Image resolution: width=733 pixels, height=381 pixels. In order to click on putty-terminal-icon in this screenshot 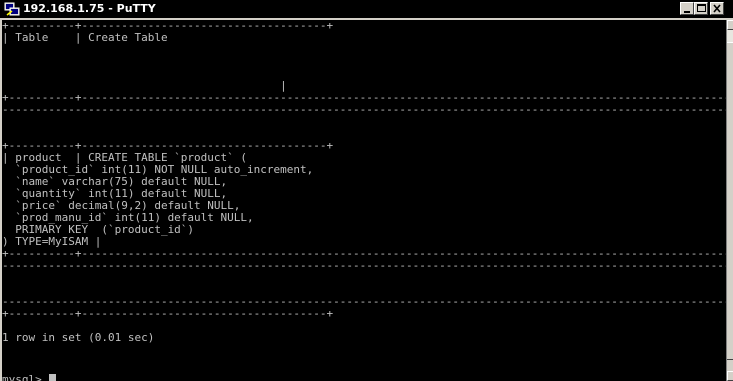, I will do `click(12, 9)`.